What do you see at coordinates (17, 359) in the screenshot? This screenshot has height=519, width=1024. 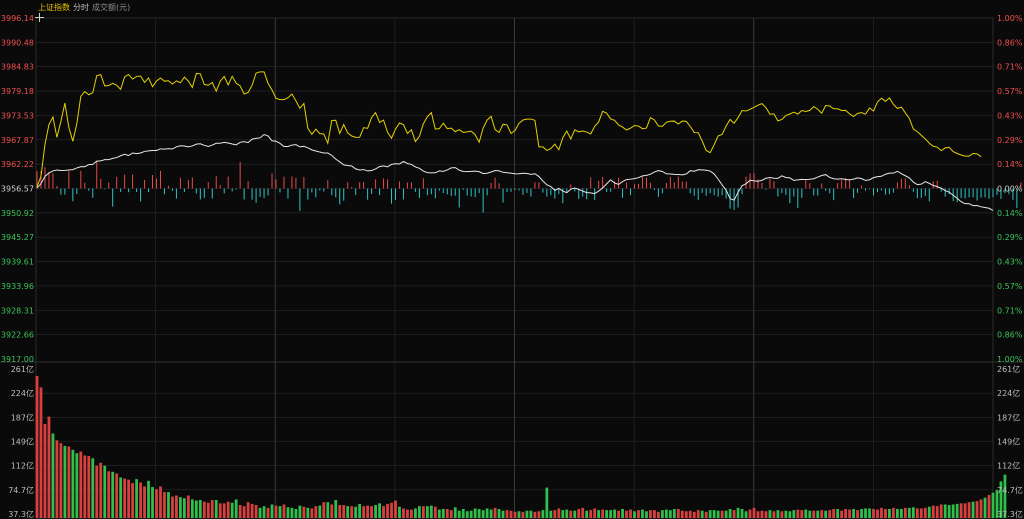 I see `price-tick-label: 3917.00` at bounding box center [17, 359].